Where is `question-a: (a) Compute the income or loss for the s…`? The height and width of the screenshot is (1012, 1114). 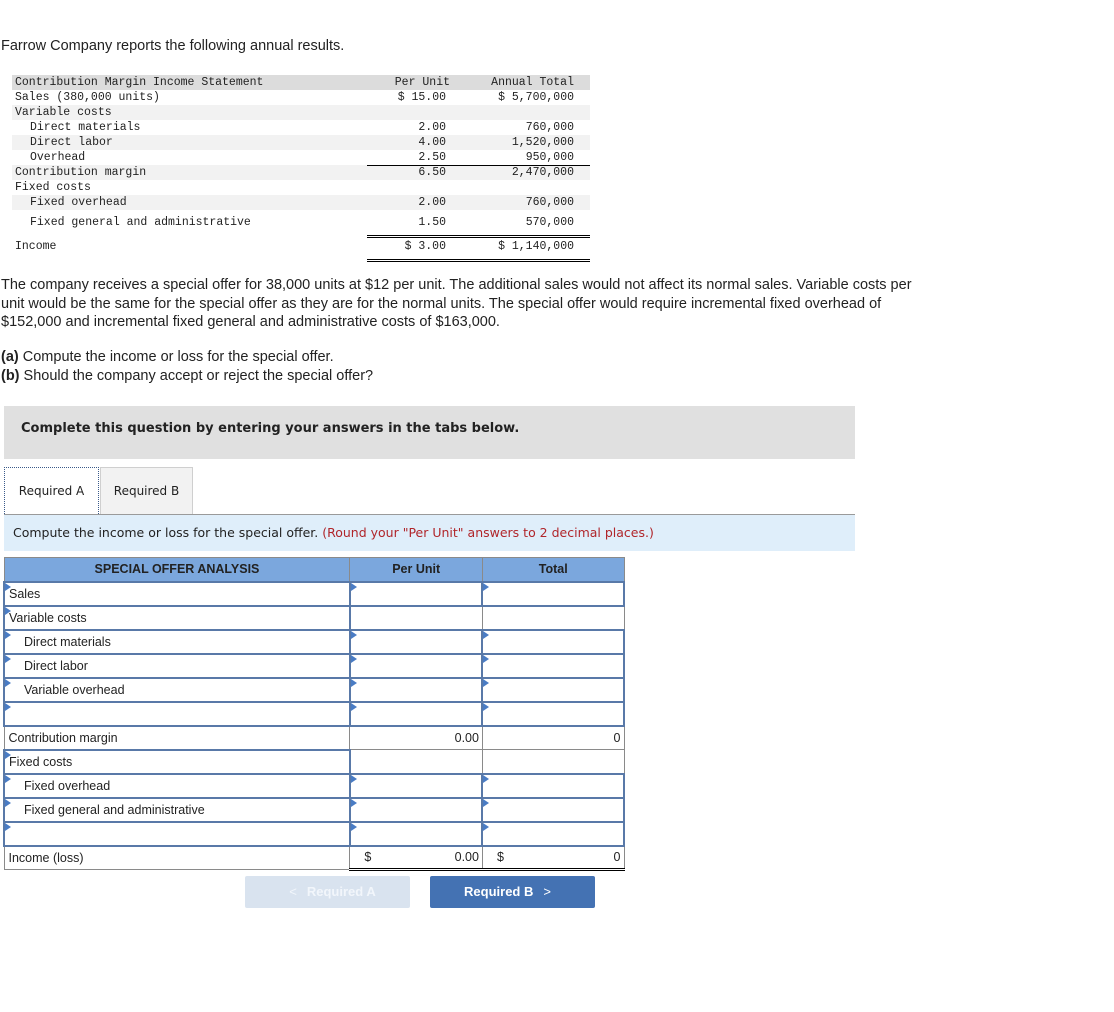
question-a: (a) Compute the income or loss for the s… is located at coordinates (187, 357).